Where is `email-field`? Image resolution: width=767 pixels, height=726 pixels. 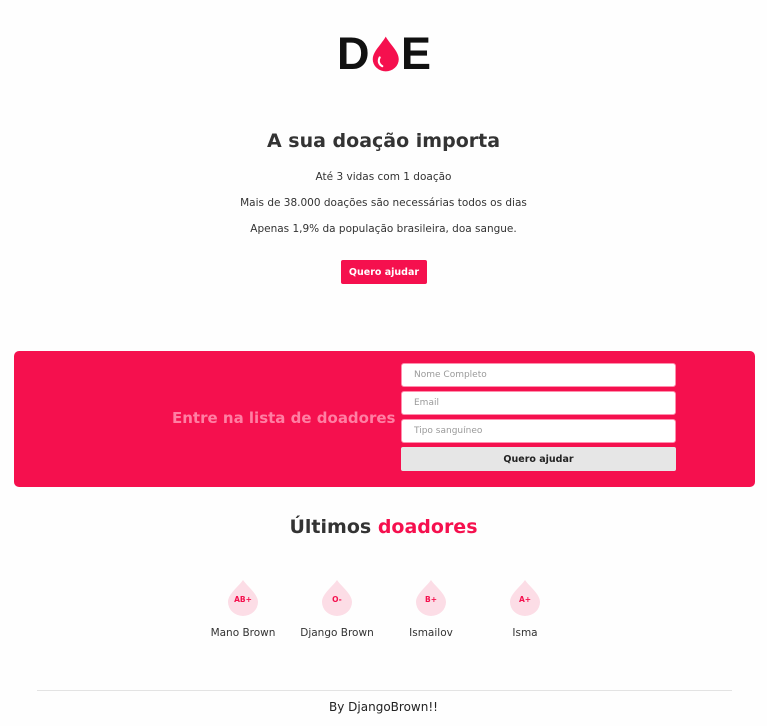
email-field is located at coordinates (538, 403).